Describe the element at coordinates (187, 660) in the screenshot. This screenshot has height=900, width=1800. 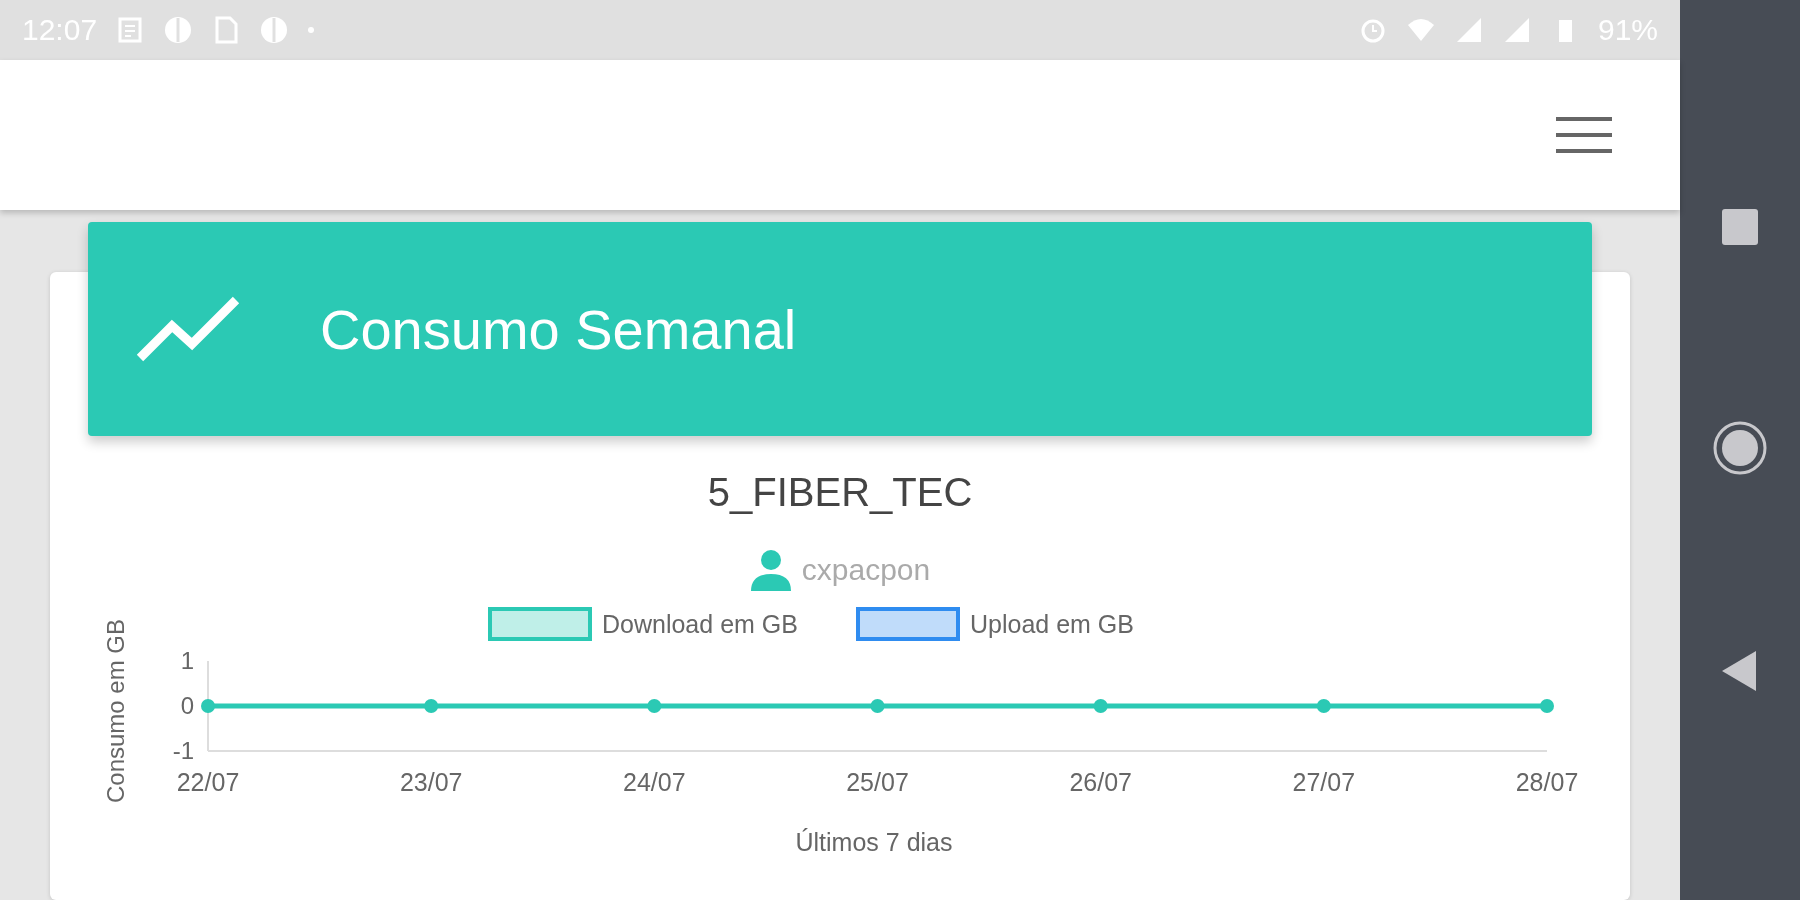
I see `y-tick-label: 1` at that location.